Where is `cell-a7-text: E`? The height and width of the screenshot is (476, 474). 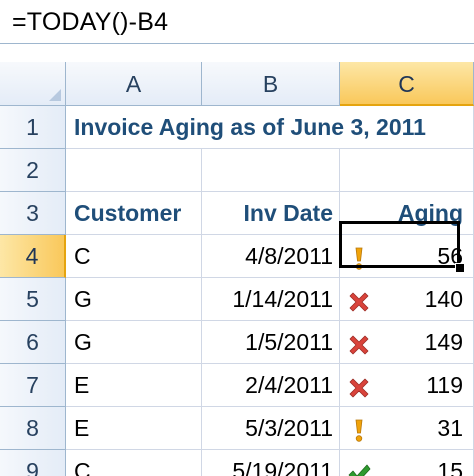 cell-a7-text: E is located at coordinates (82, 385).